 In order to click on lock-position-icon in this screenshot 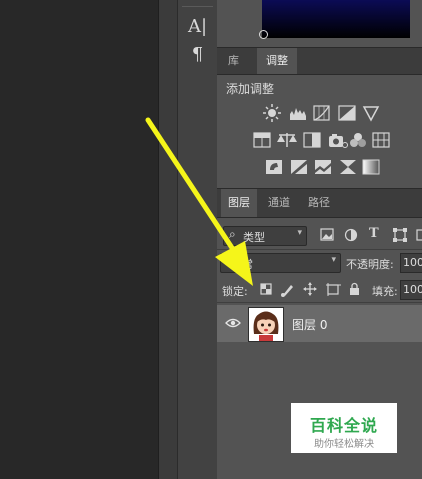, I will do `click(310, 289)`.